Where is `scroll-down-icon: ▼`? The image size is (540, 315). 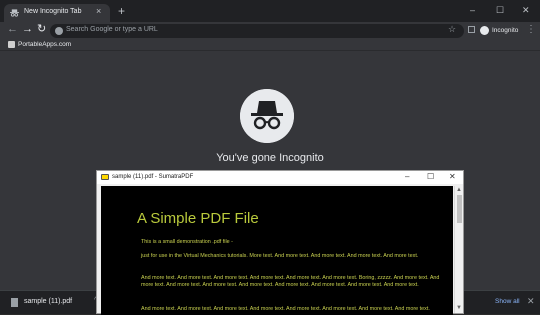 scroll-down-icon: ▼ is located at coordinates (459, 308).